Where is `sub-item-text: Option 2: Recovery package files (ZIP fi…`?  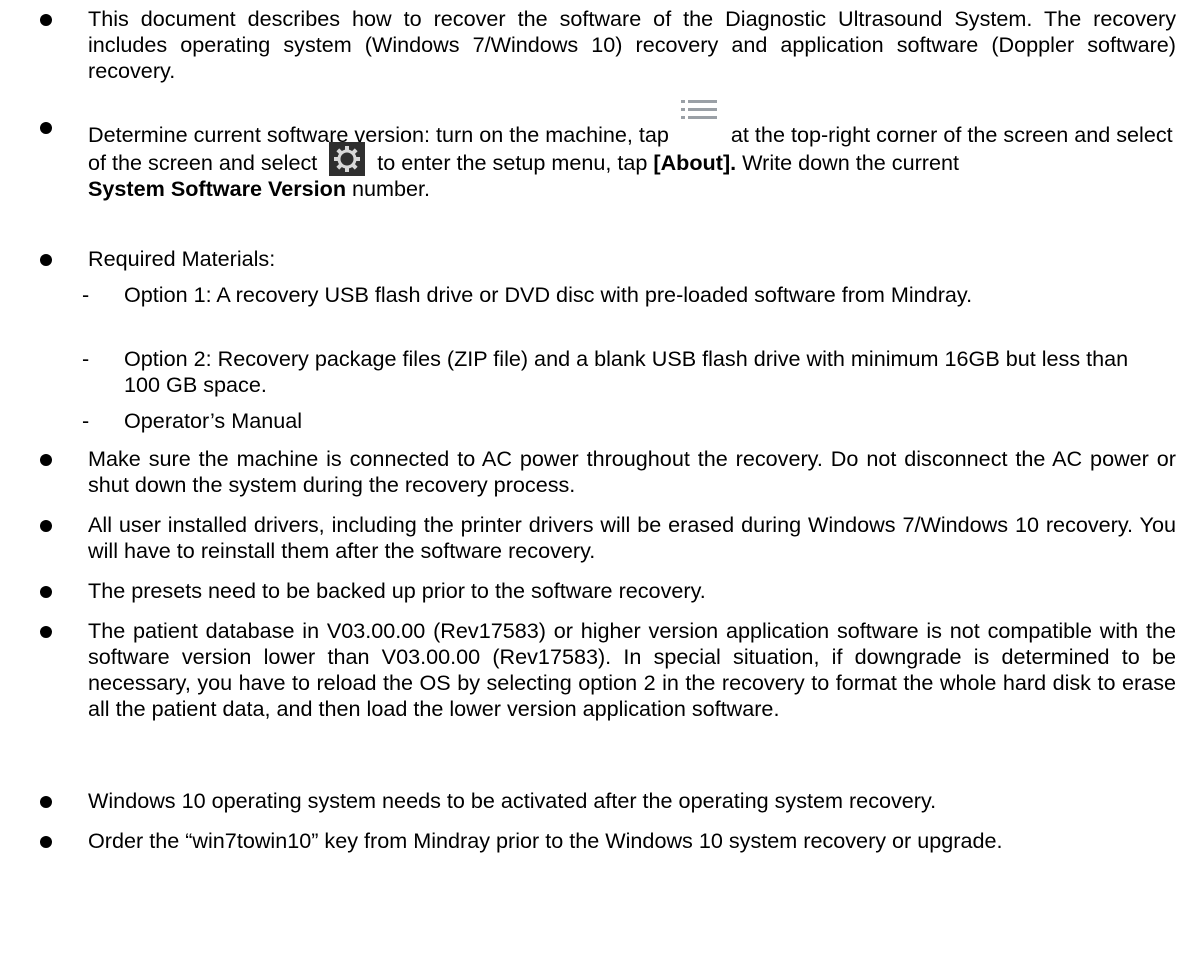
sub-item-text: Option 2: Recovery package files (ZIP fi… is located at coordinates (626, 371).